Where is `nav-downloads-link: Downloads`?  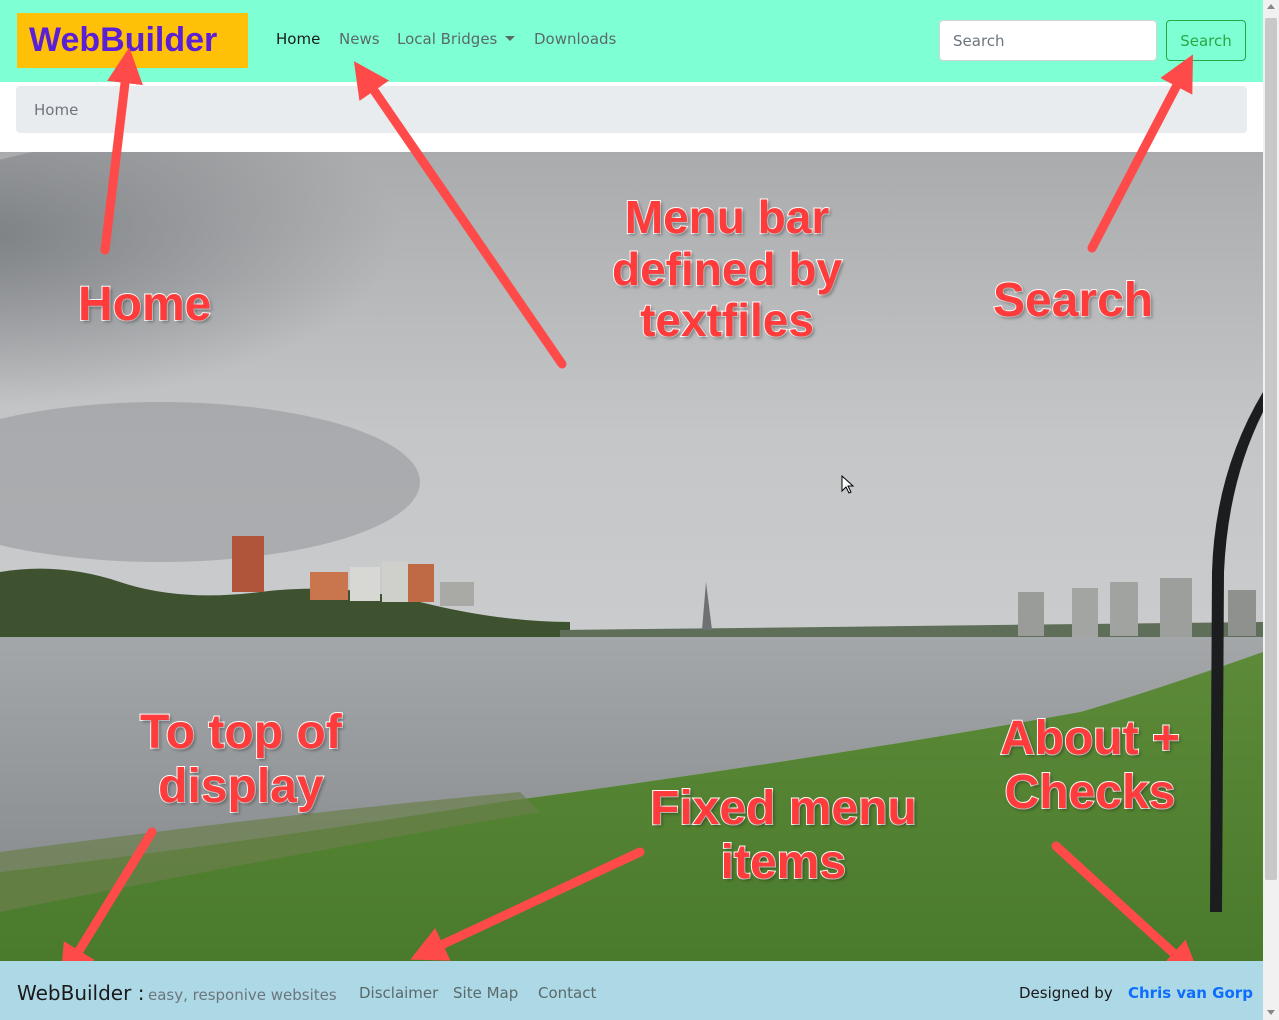 nav-downloads-link: Downloads is located at coordinates (575, 39).